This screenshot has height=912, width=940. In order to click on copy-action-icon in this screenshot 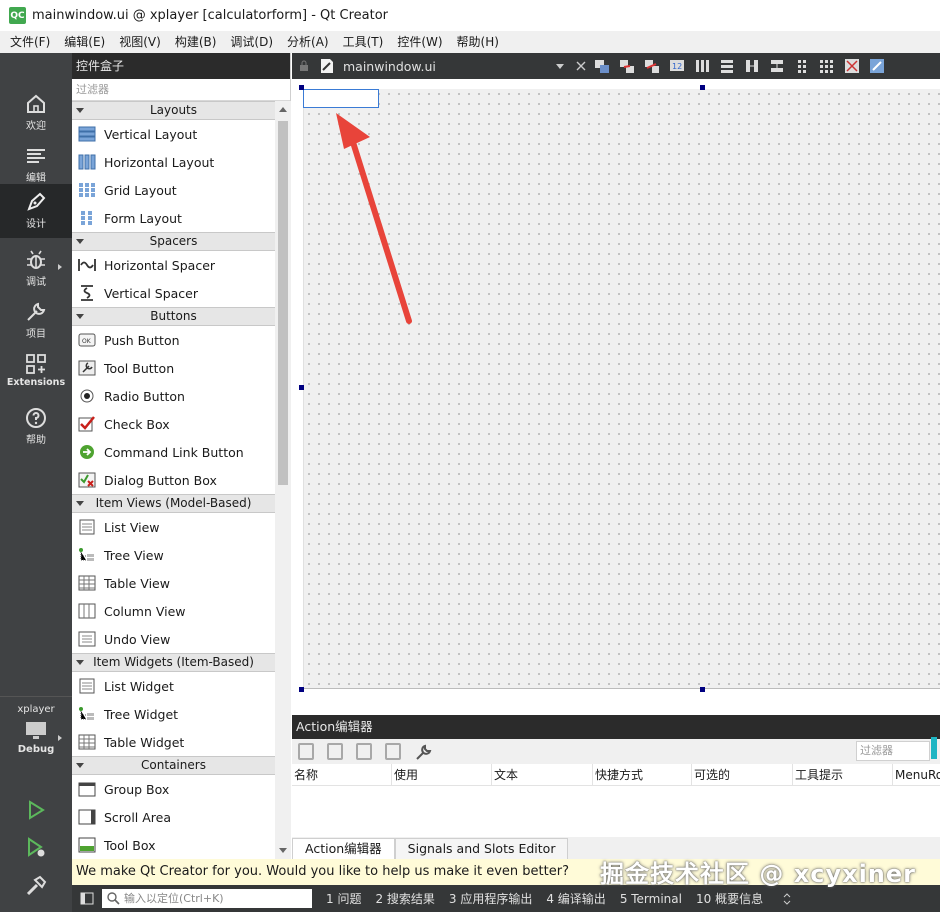, I will do `click(335, 751)`.